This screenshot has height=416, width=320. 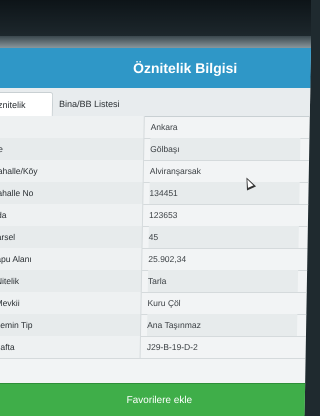 I want to click on table-row: Ankara, so click(x=155, y=127).